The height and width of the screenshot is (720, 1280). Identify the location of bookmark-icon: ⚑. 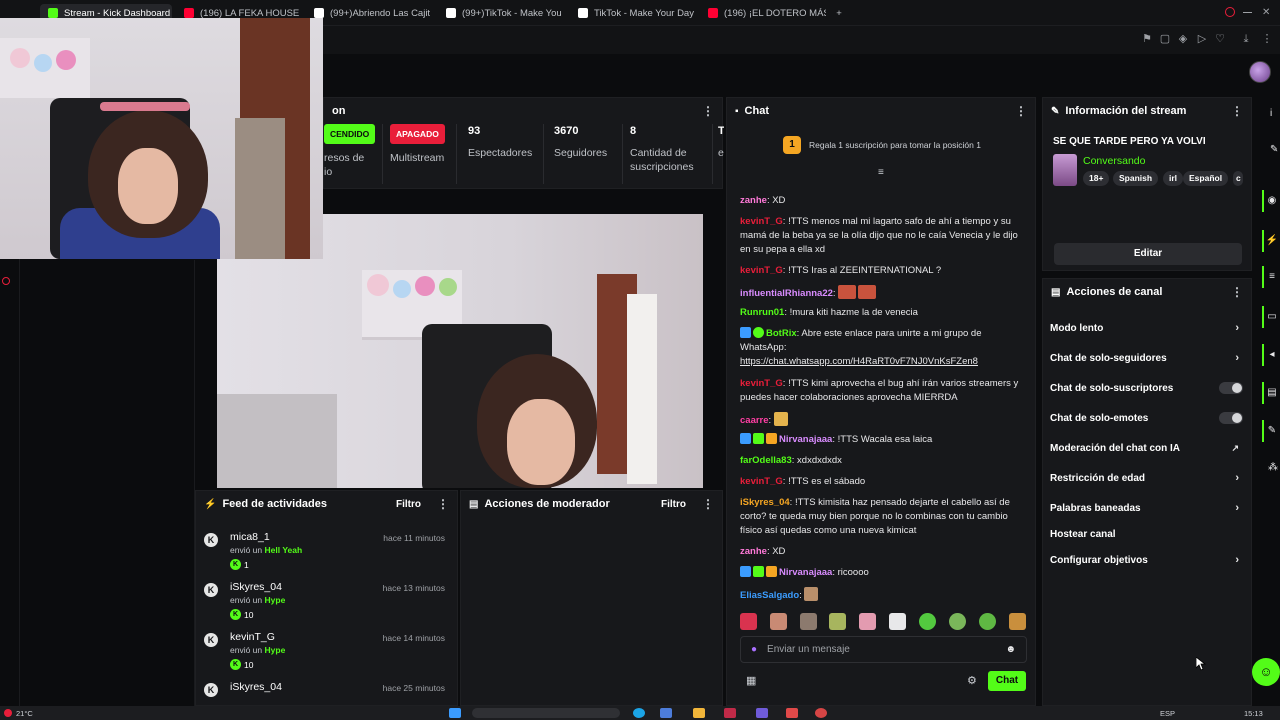
(1147, 39).